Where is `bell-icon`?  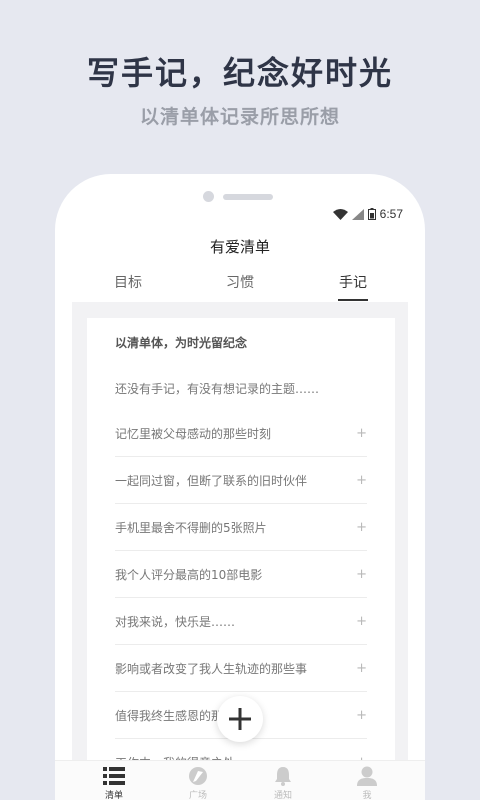 bell-icon is located at coordinates (283, 776).